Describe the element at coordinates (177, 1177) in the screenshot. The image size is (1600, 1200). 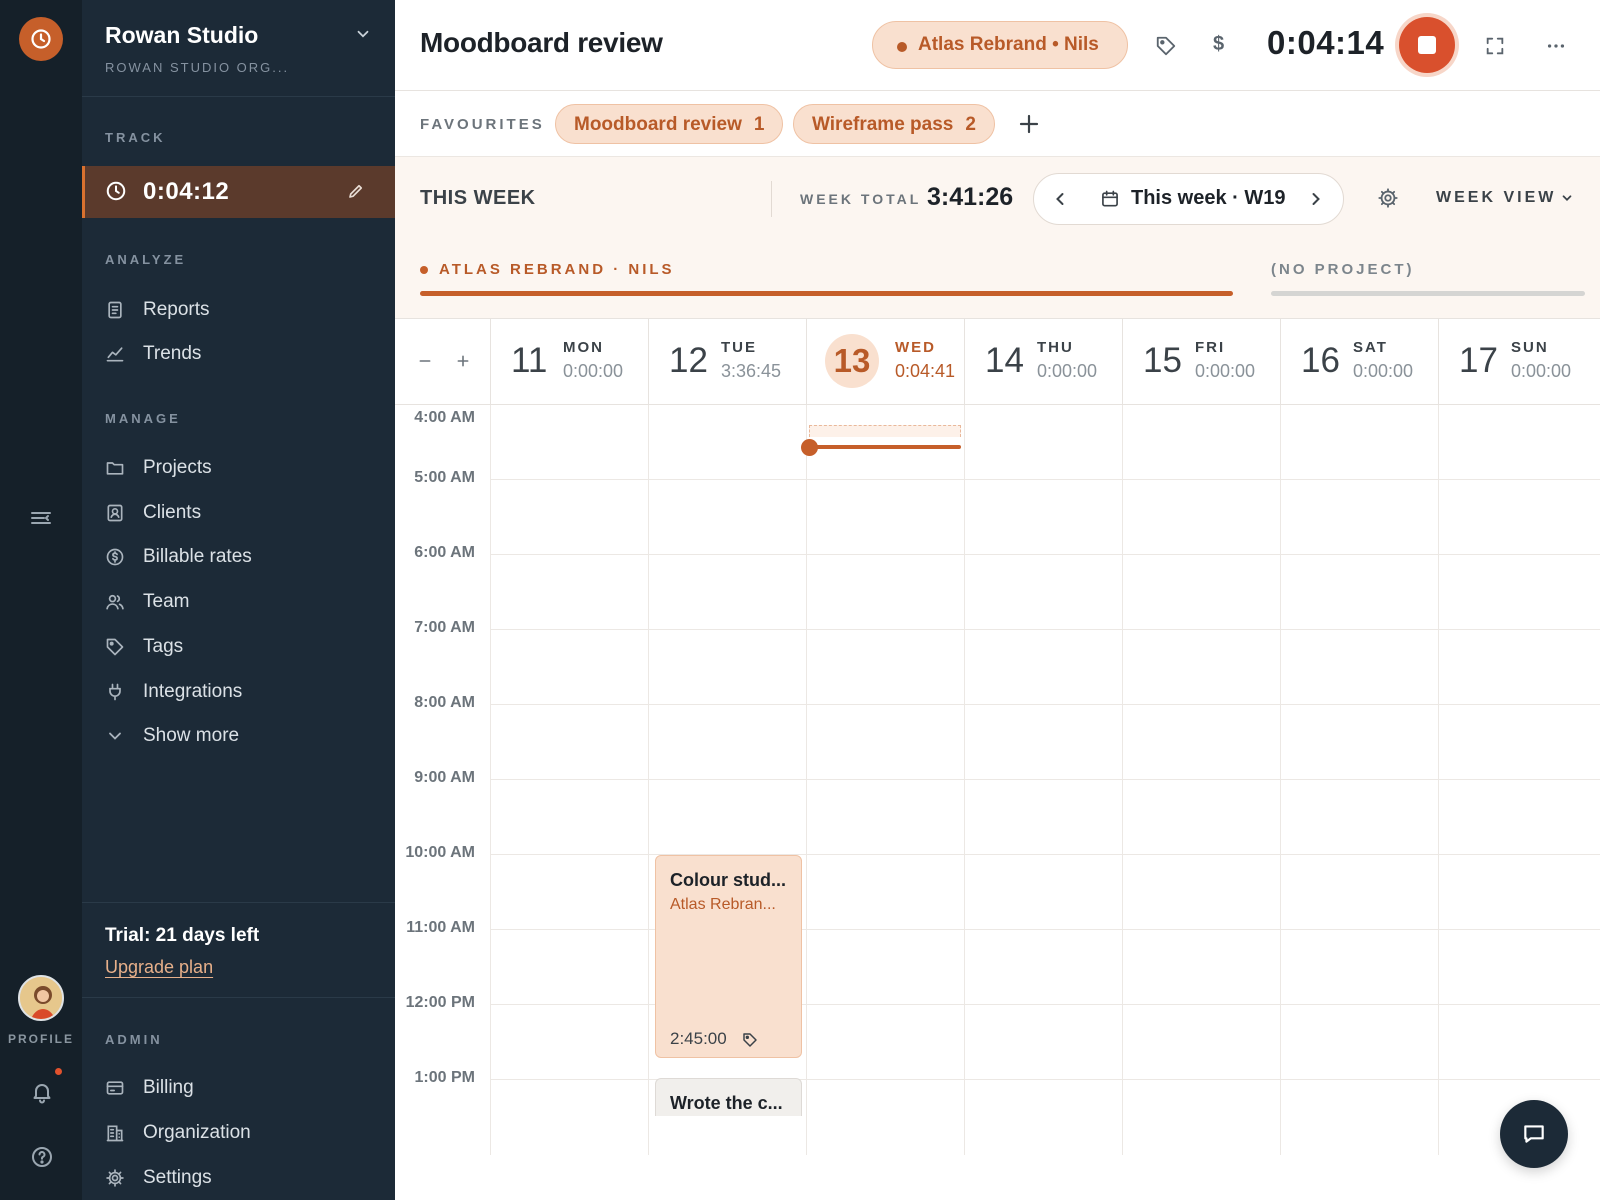
I see `sidebar-item-label: Settings` at that location.